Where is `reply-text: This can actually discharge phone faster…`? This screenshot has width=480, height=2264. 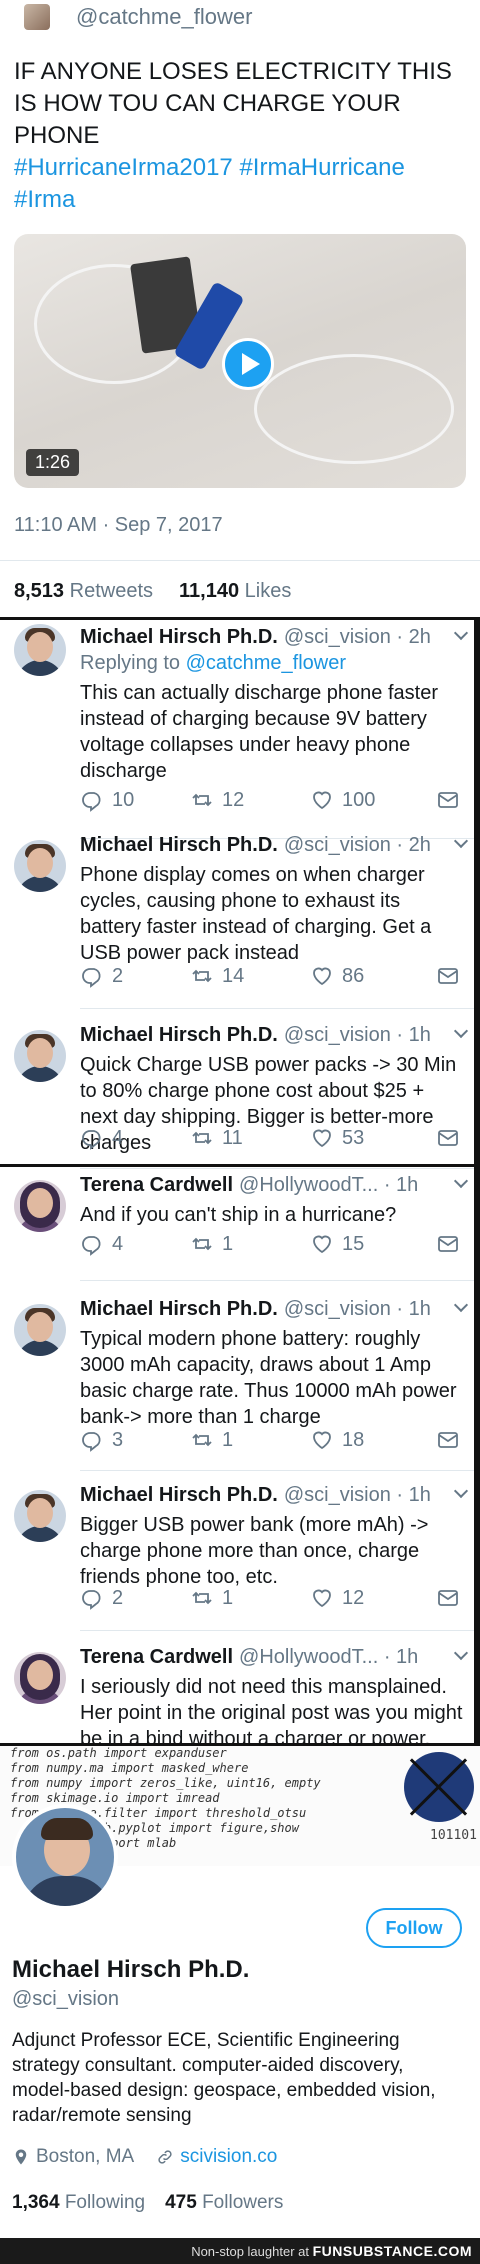
reply-text: This can actually discharge phone faster… is located at coordinates (259, 732).